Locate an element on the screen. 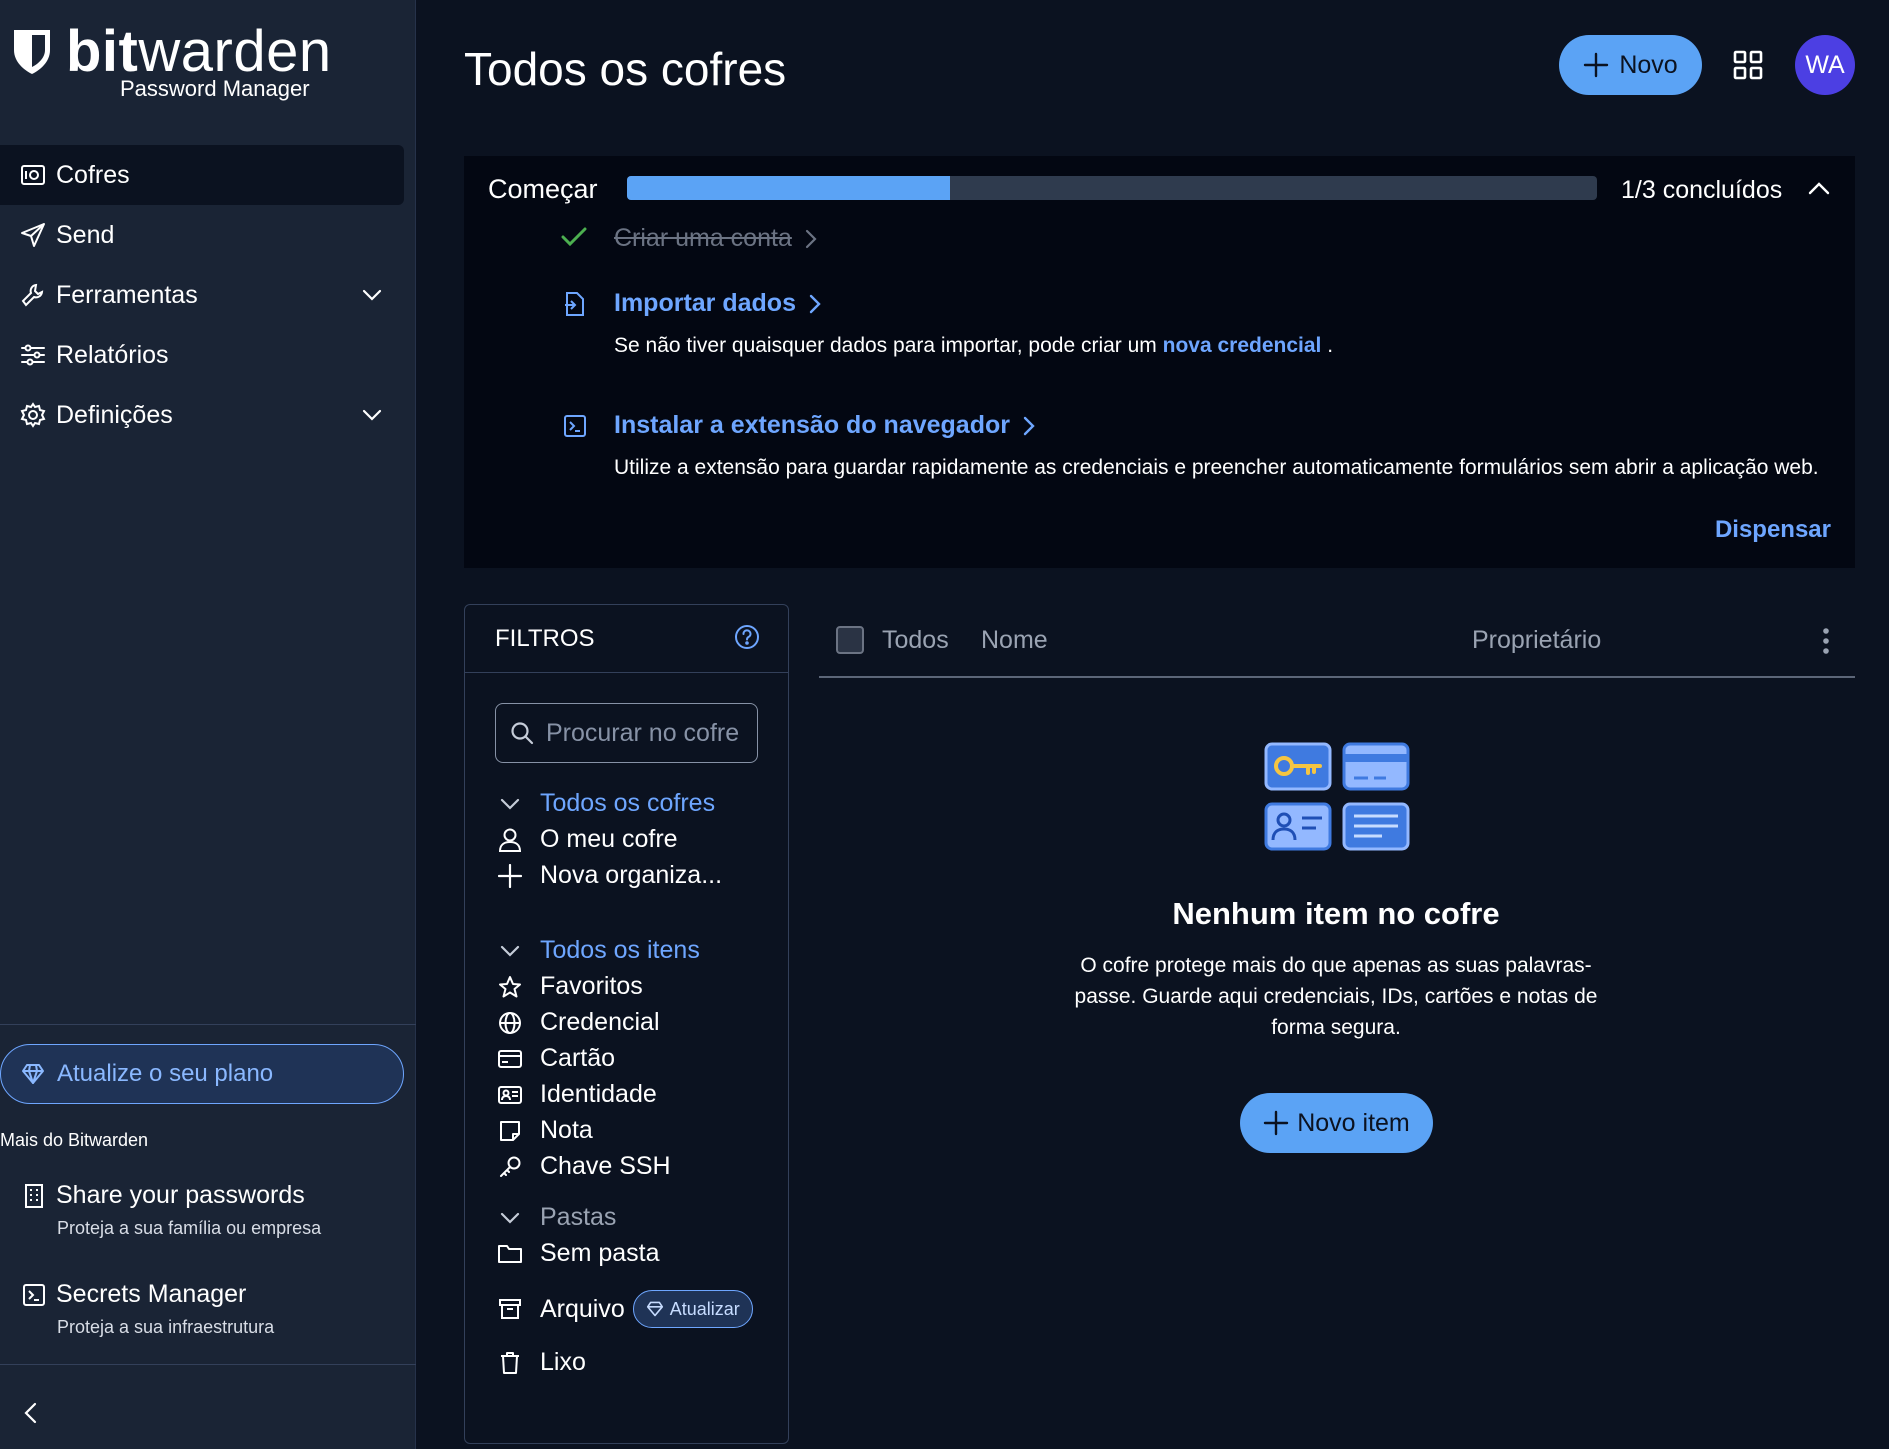  filter-ssh-key: Chave SSH is located at coordinates (584, 1166).